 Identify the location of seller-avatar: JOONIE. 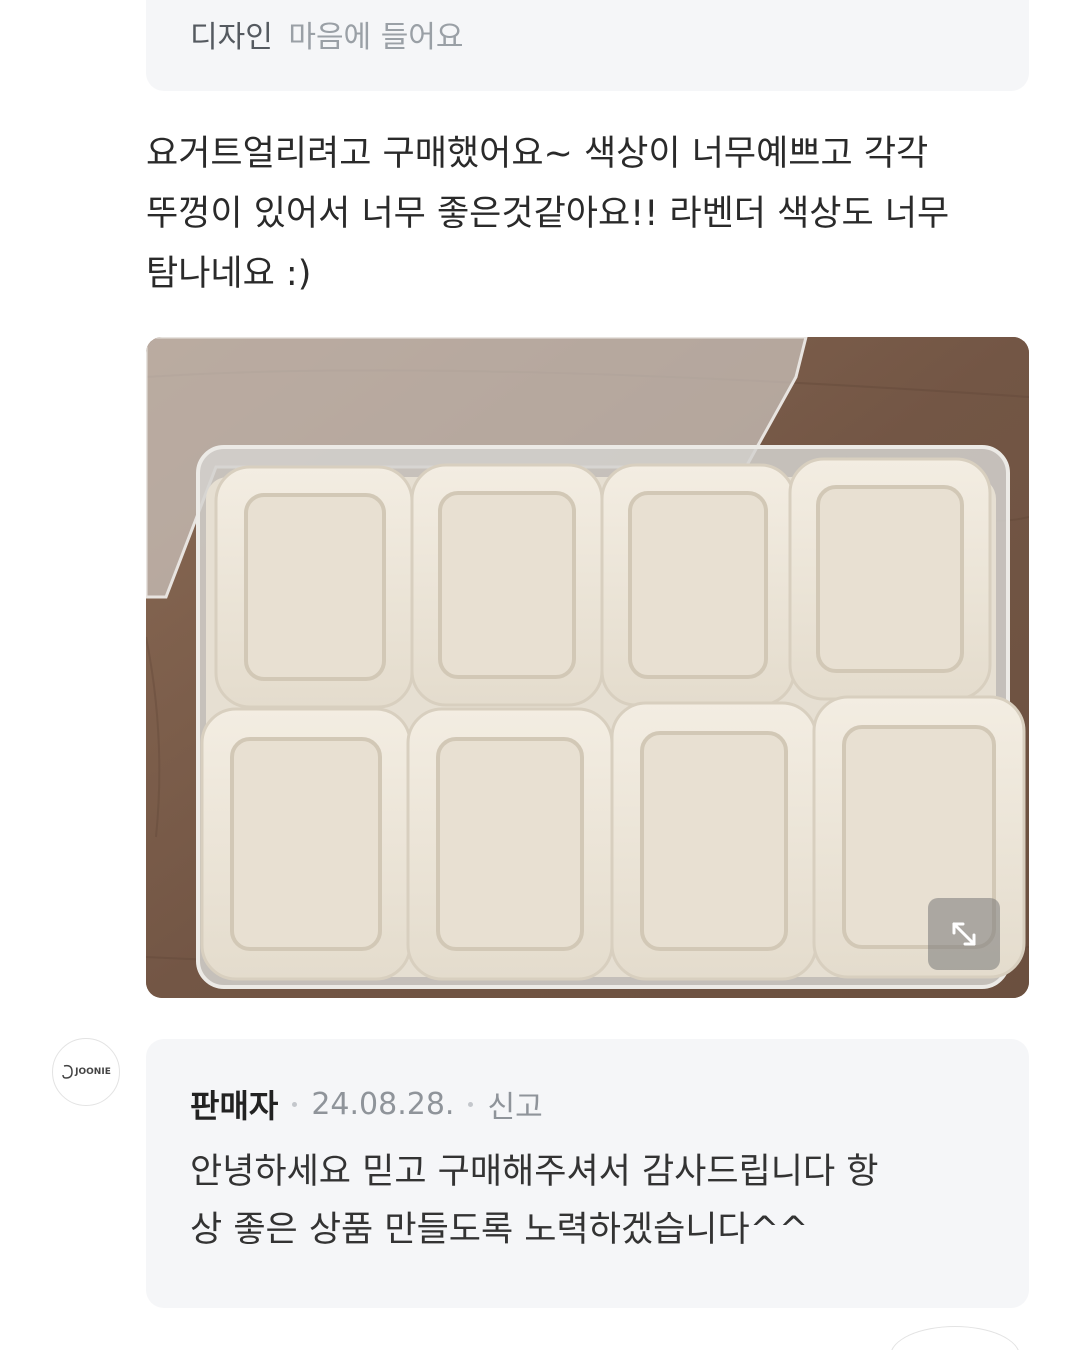
(86, 1072).